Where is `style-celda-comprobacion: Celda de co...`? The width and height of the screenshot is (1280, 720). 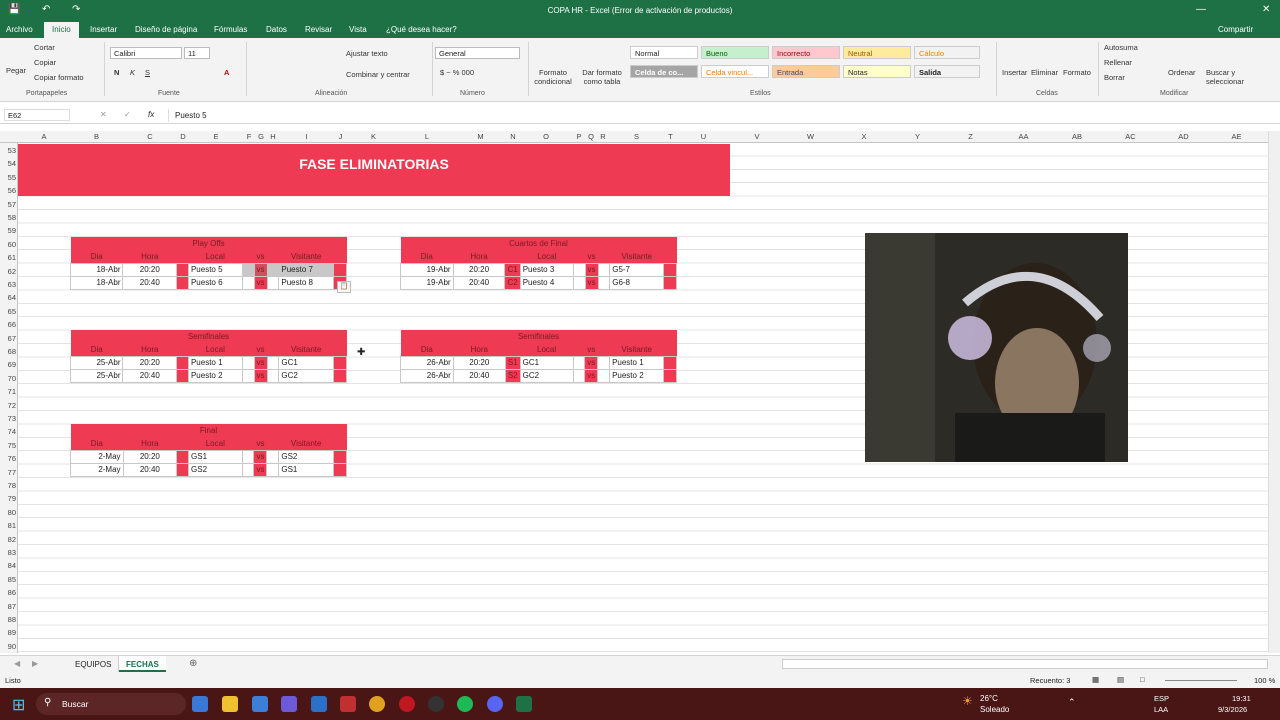
style-celda-comprobacion: Celda de co... is located at coordinates (664, 71).